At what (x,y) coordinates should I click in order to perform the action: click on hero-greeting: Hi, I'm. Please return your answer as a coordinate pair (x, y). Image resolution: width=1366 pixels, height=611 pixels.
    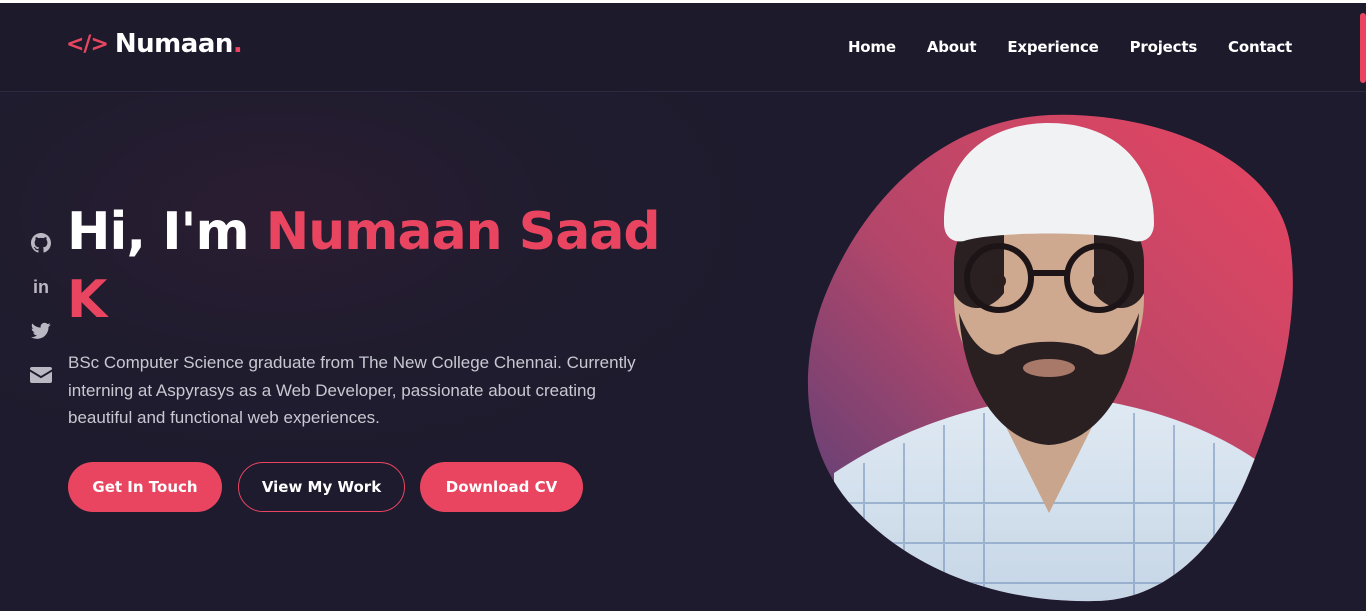
    Looking at the image, I should click on (166, 232).